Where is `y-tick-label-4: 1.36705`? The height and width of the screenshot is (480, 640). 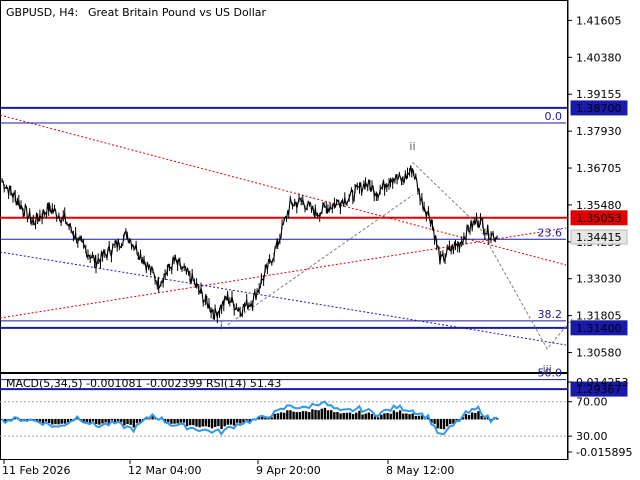 y-tick-label-4: 1.36705 is located at coordinates (599, 168).